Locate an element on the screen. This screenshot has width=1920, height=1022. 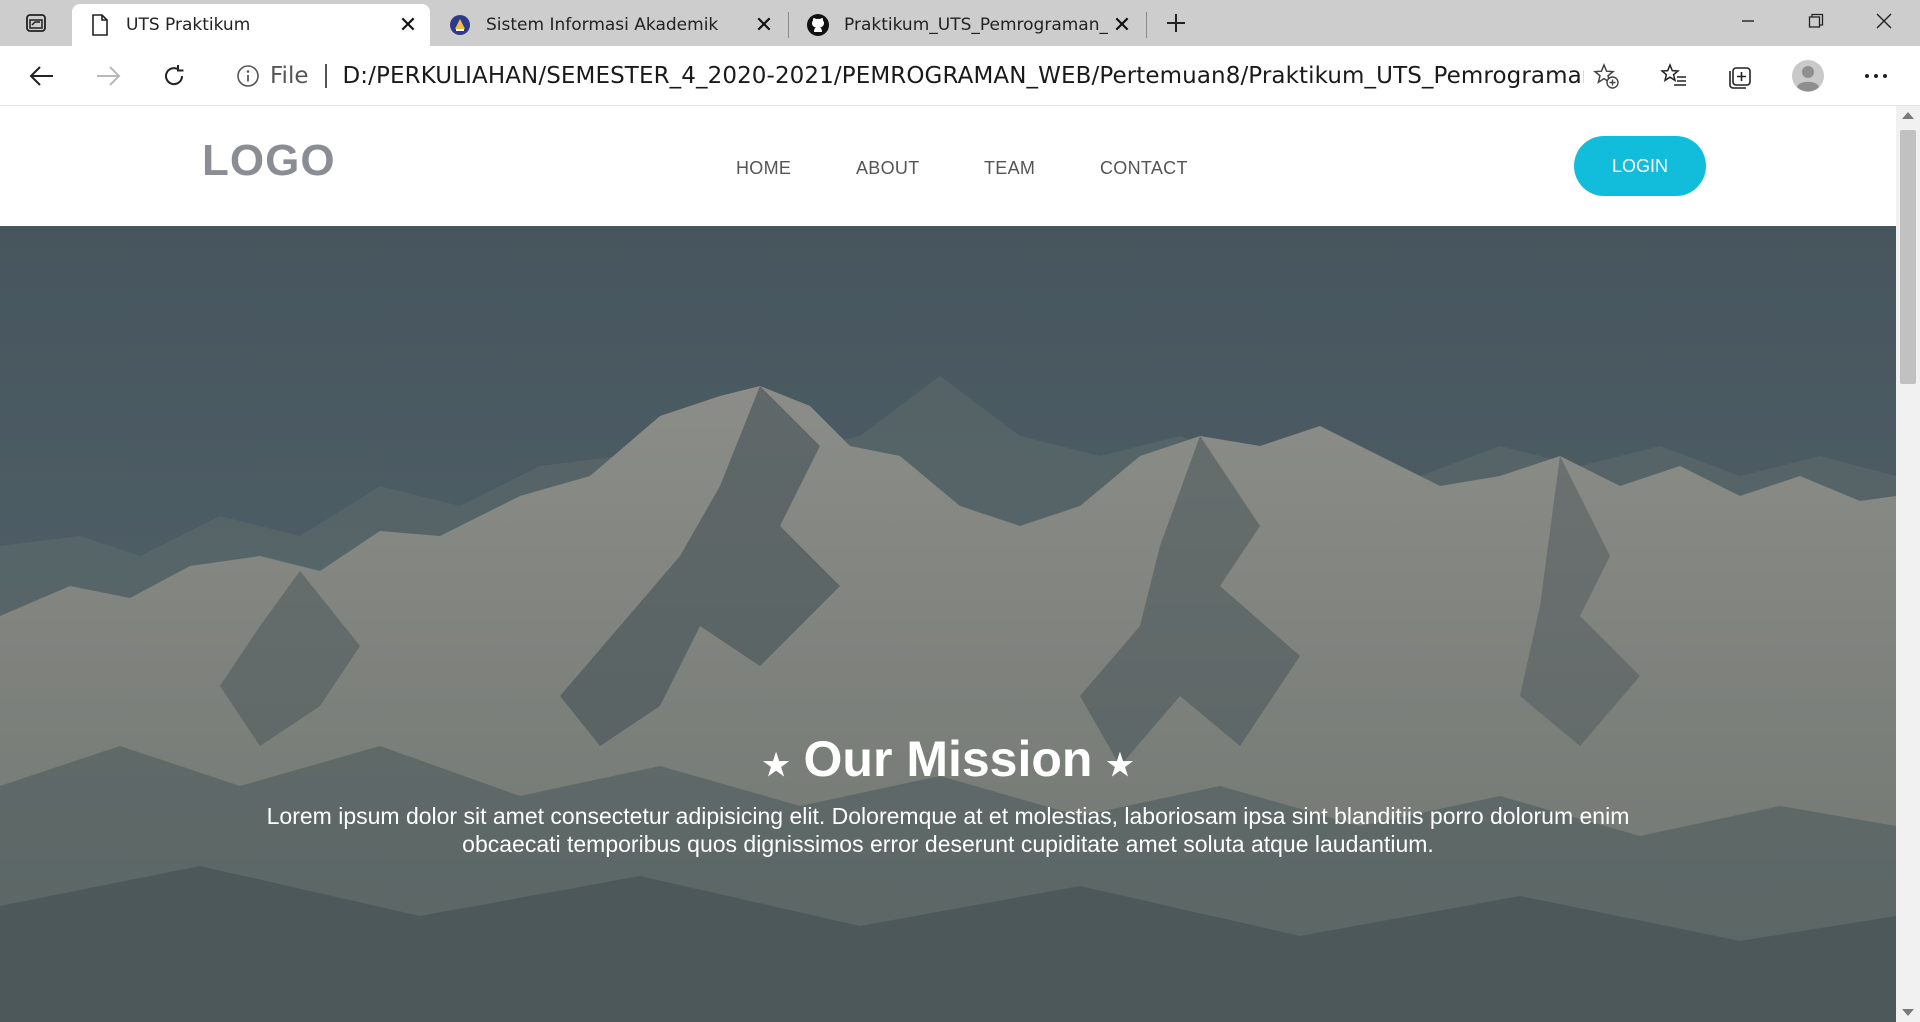
back-button is located at coordinates (42, 76).